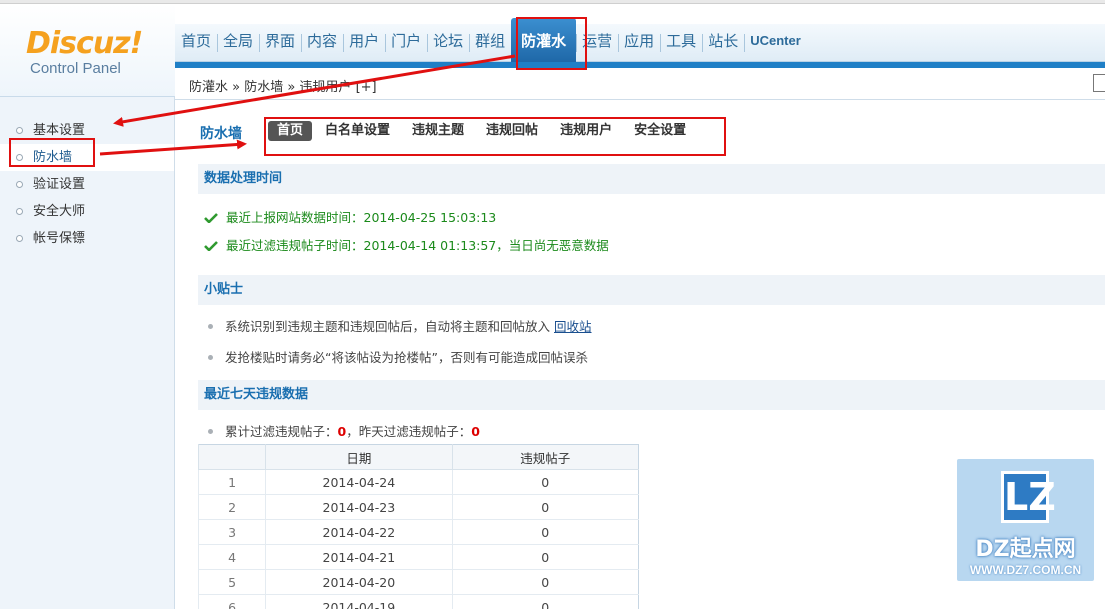  Describe the element at coordinates (651, 395) in the screenshot. I see `section-title-weekly-stats: 最近七天违规数据` at that location.